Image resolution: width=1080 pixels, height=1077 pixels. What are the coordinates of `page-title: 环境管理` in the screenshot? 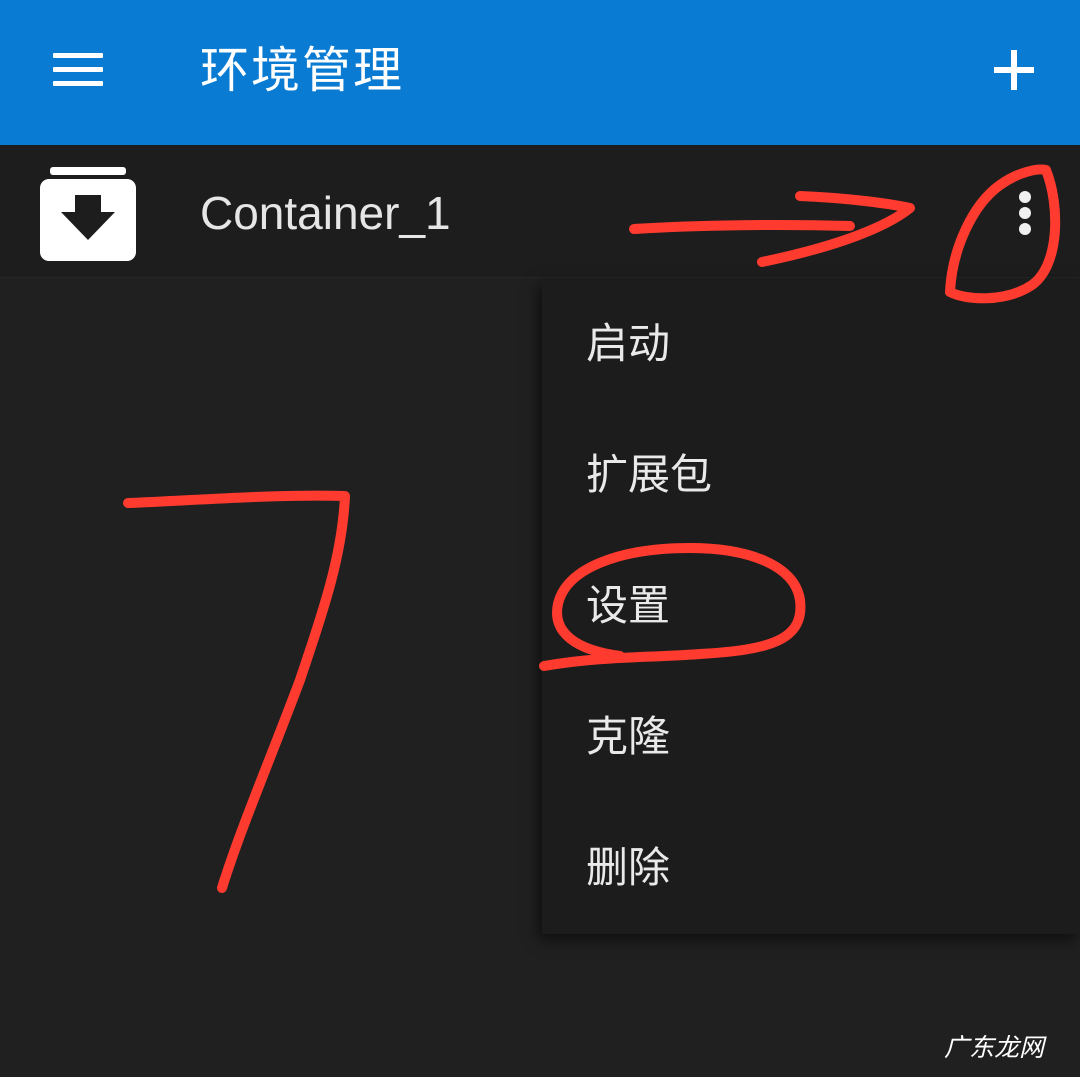 It's located at (302, 70).